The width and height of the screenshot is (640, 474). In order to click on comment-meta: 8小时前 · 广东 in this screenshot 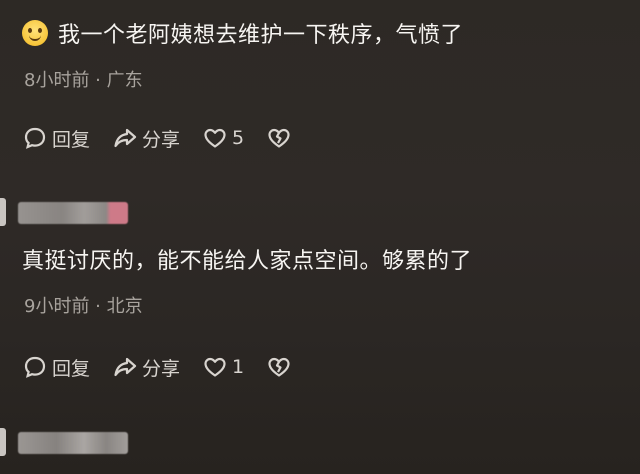, I will do `click(83, 80)`.